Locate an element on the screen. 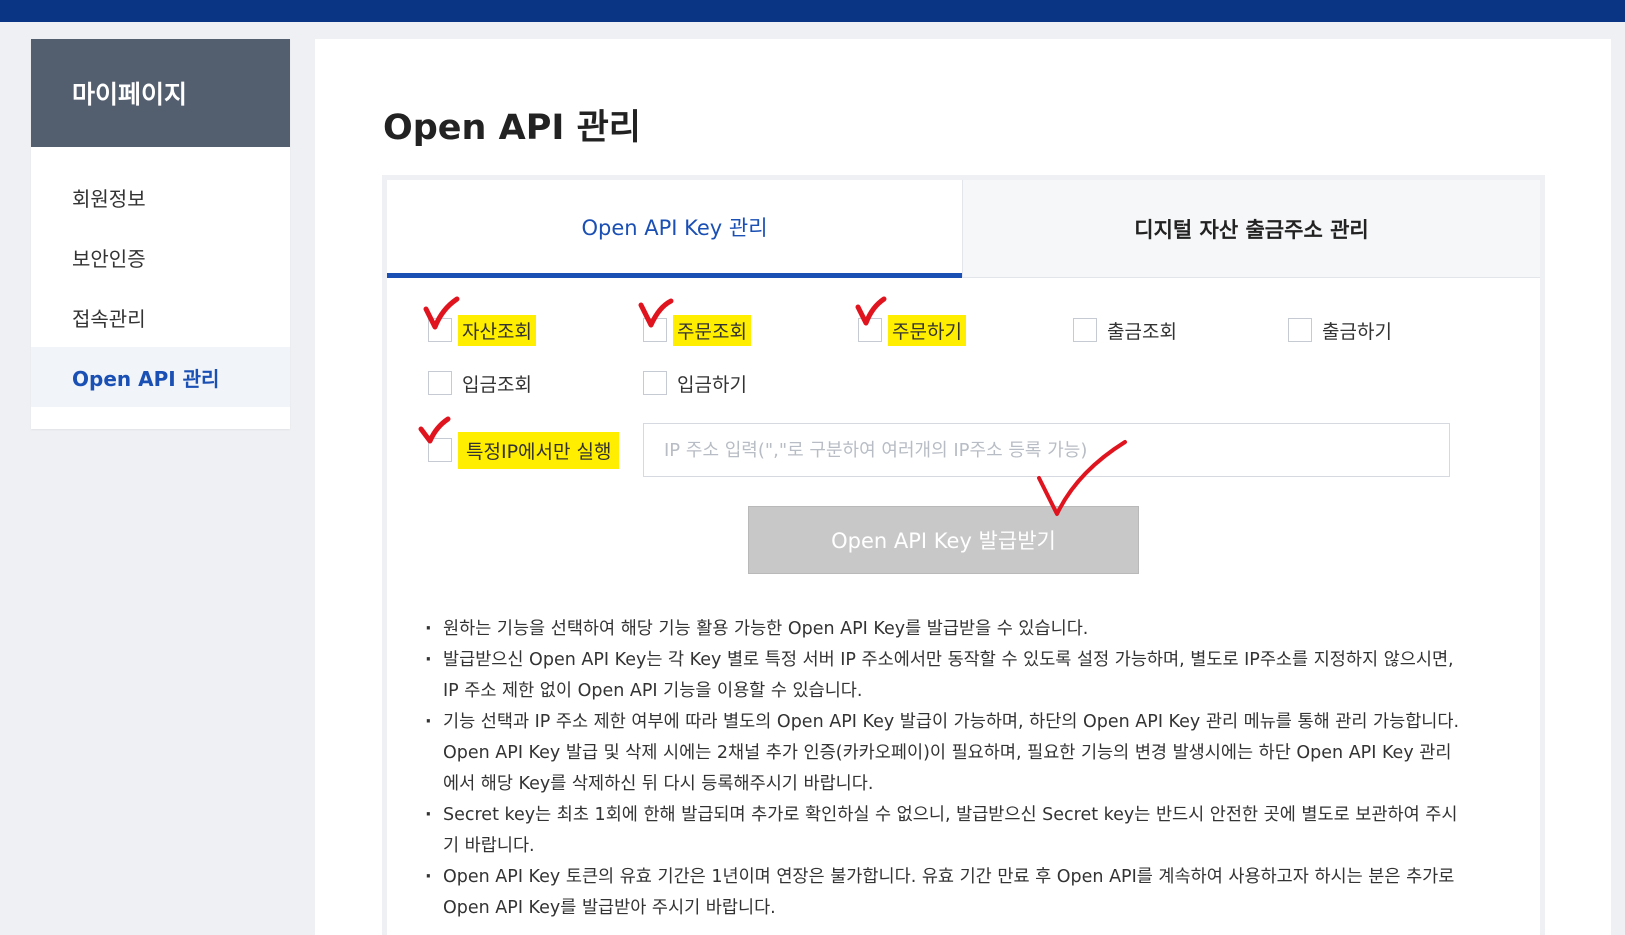 The image size is (1625, 935). sidebar-item-security-auth: 보안인증 is located at coordinates (160, 257).